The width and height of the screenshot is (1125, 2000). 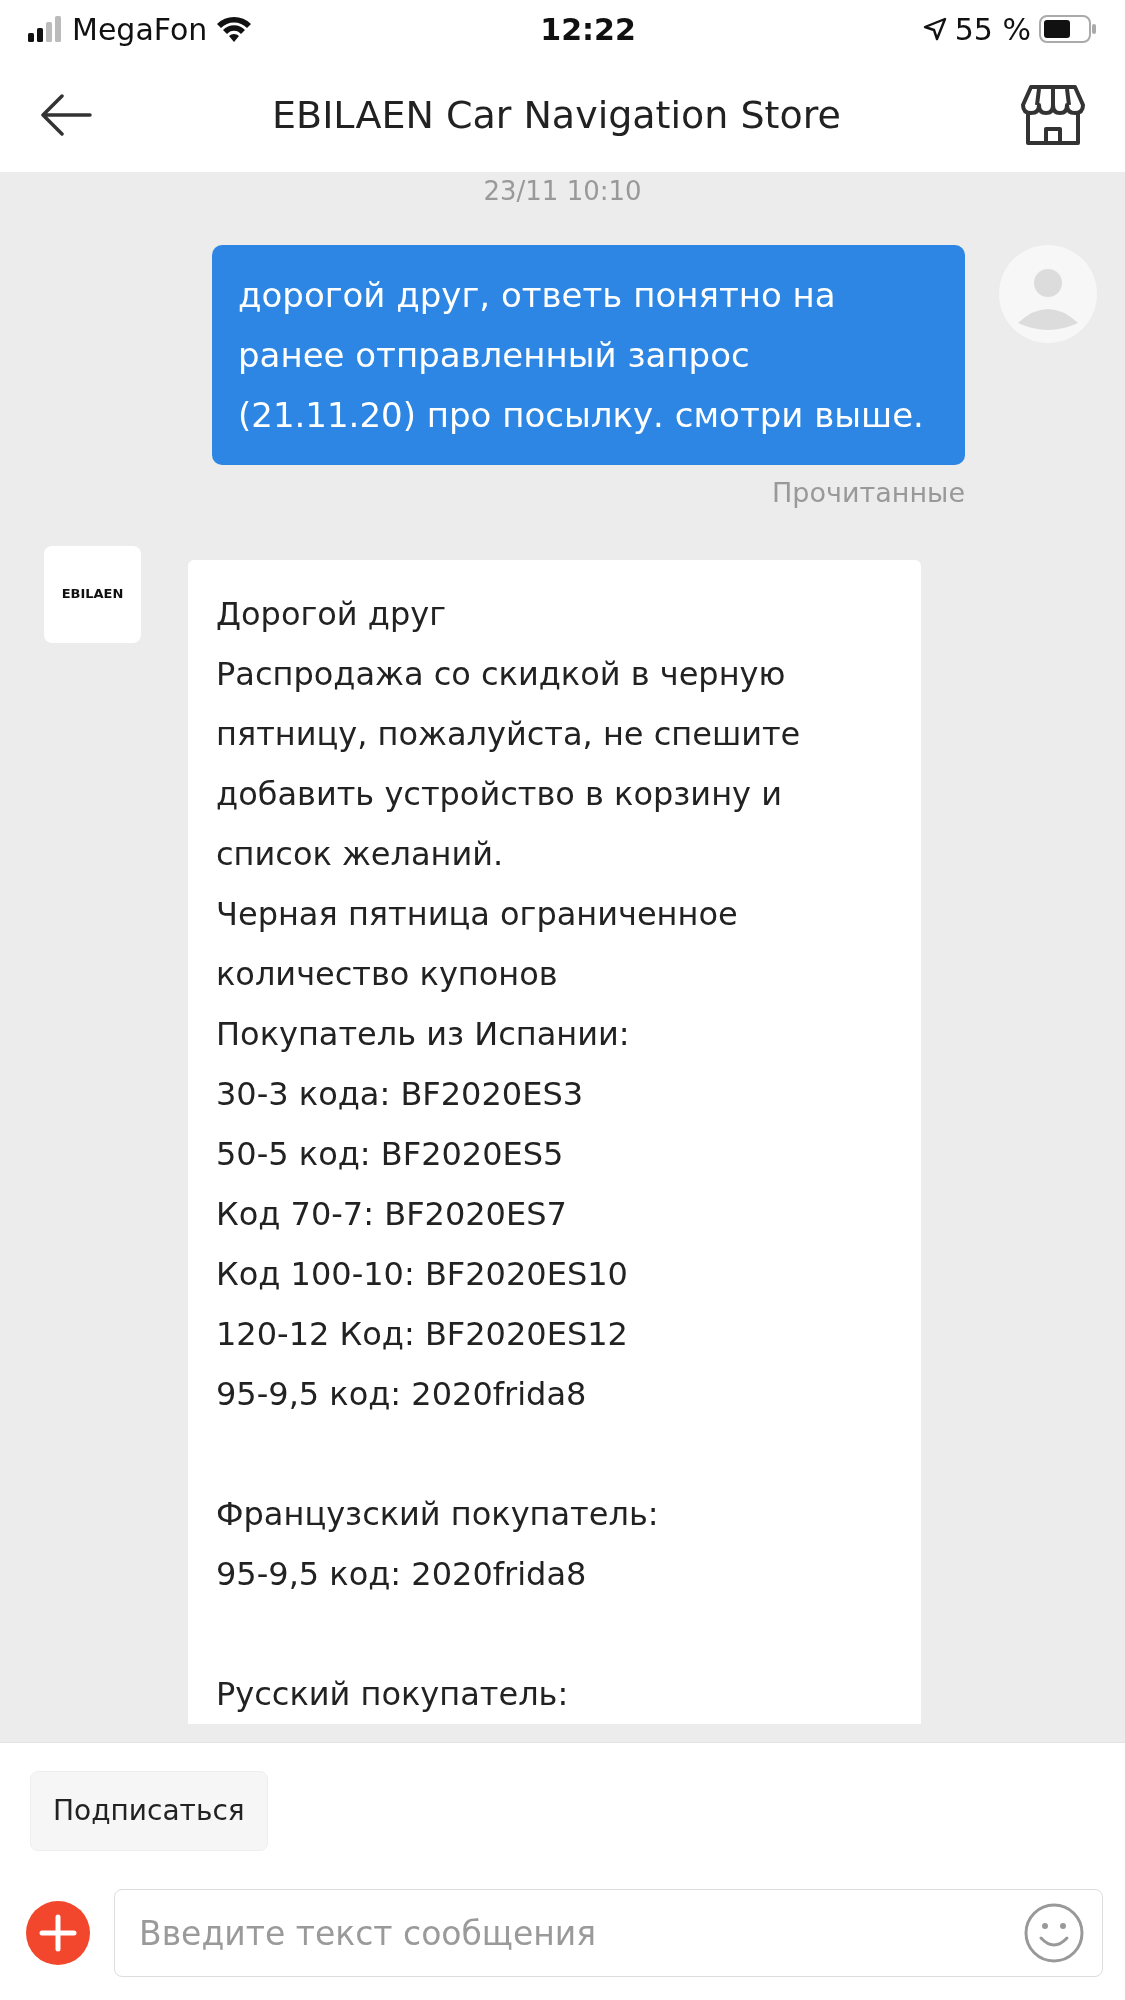 I want to click on message-input: Введите текст сообщения, so click(x=608, y=1933).